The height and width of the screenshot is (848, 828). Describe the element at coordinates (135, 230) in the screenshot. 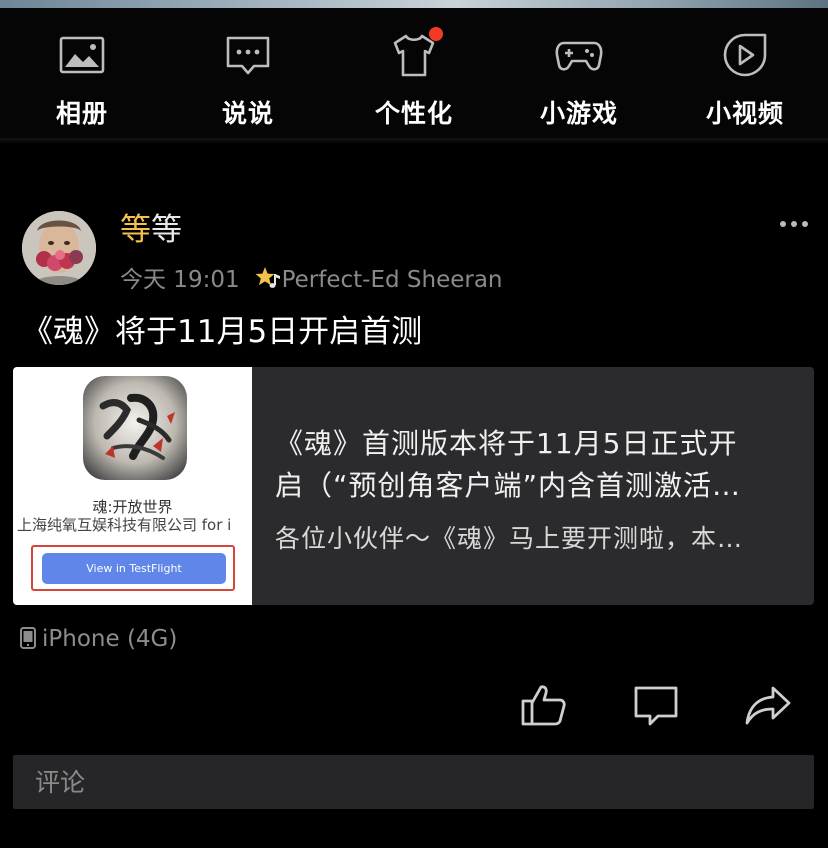

I see `username-first-char: 等` at that location.